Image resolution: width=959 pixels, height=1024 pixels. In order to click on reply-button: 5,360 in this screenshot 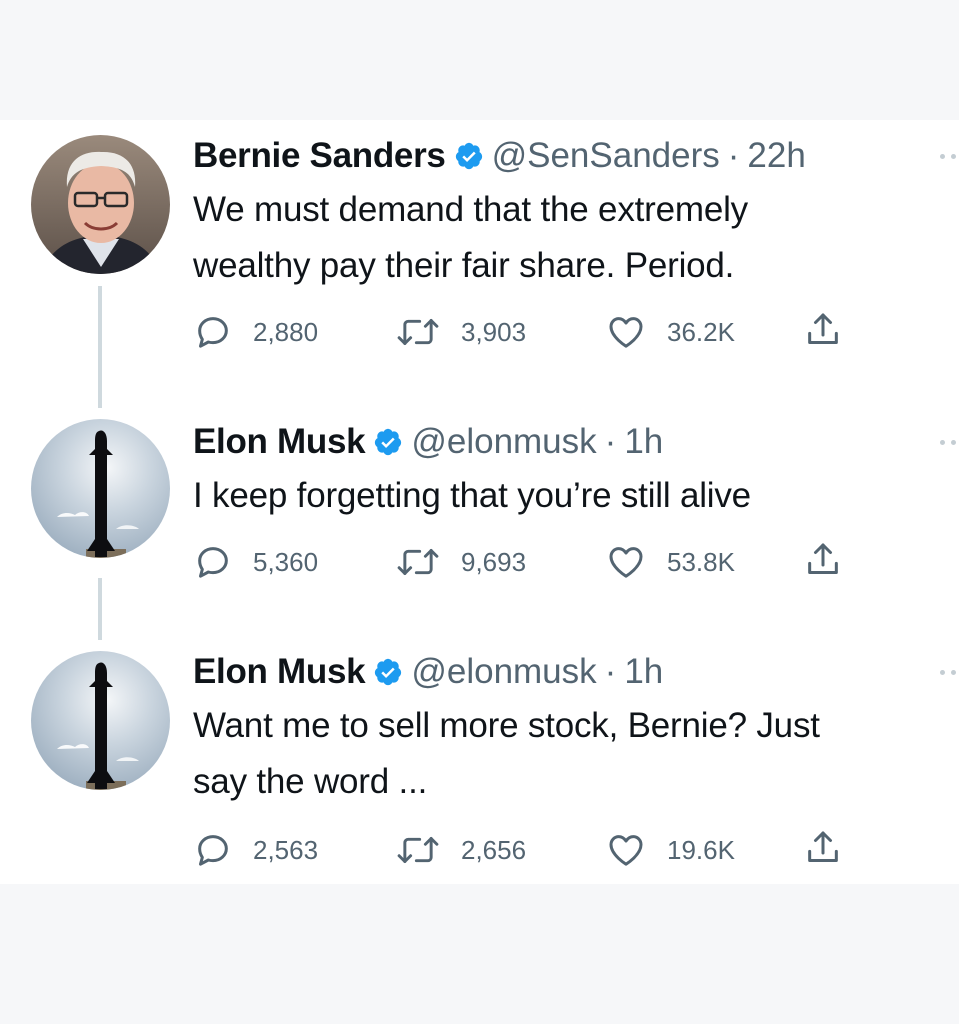, I will do `click(255, 562)`.